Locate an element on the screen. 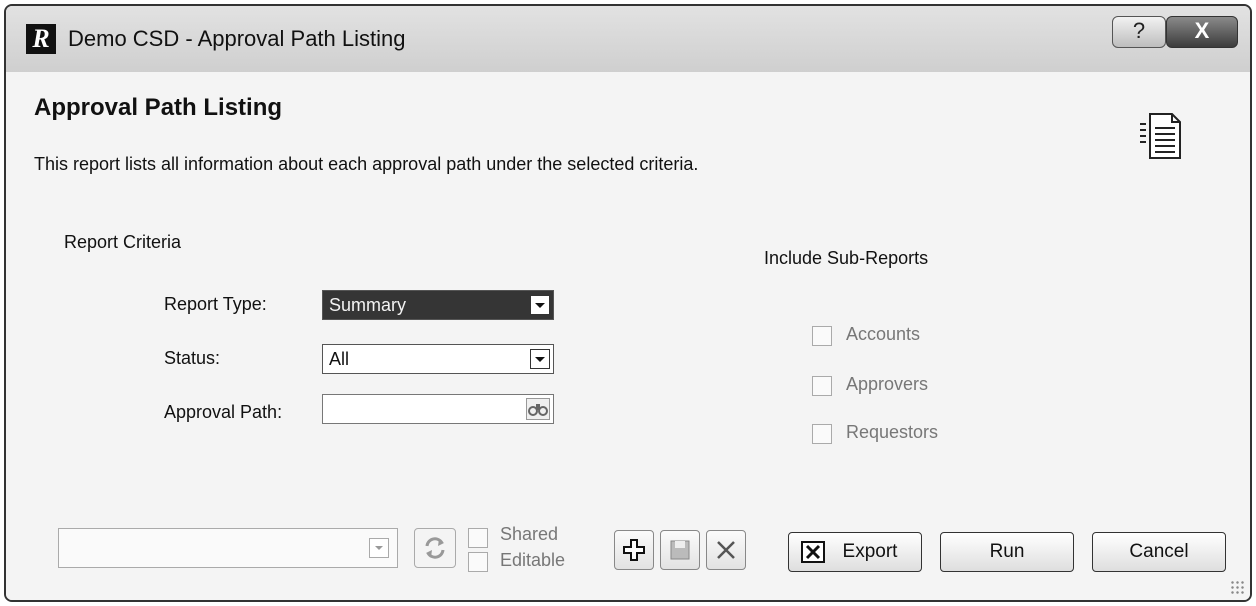  plus-icon is located at coordinates (634, 550).